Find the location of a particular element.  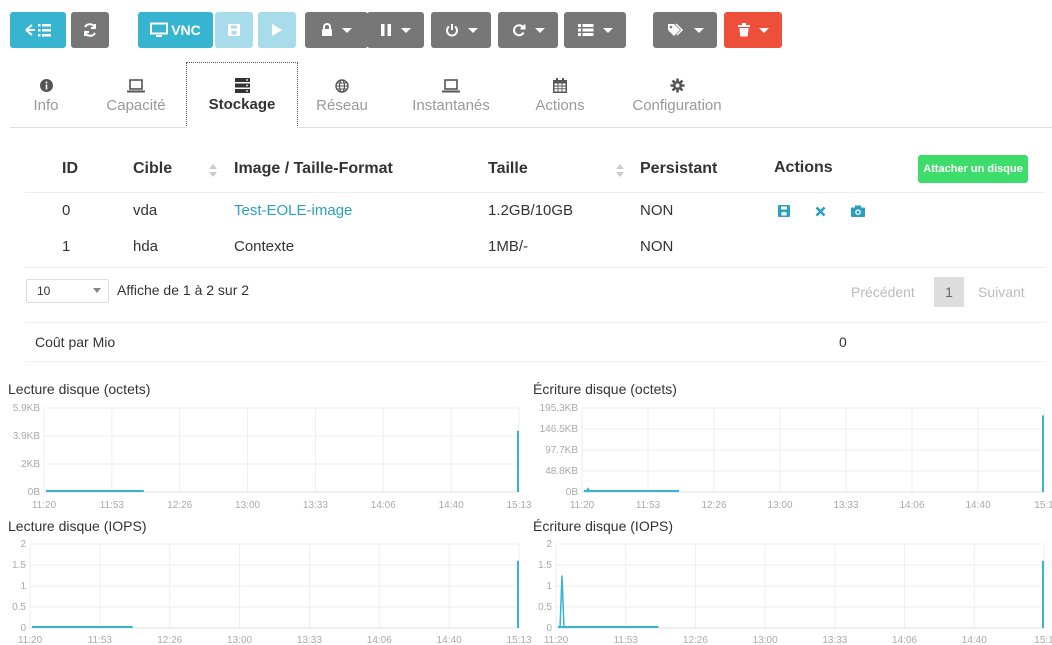

pause-menu-button is located at coordinates (395, 30).